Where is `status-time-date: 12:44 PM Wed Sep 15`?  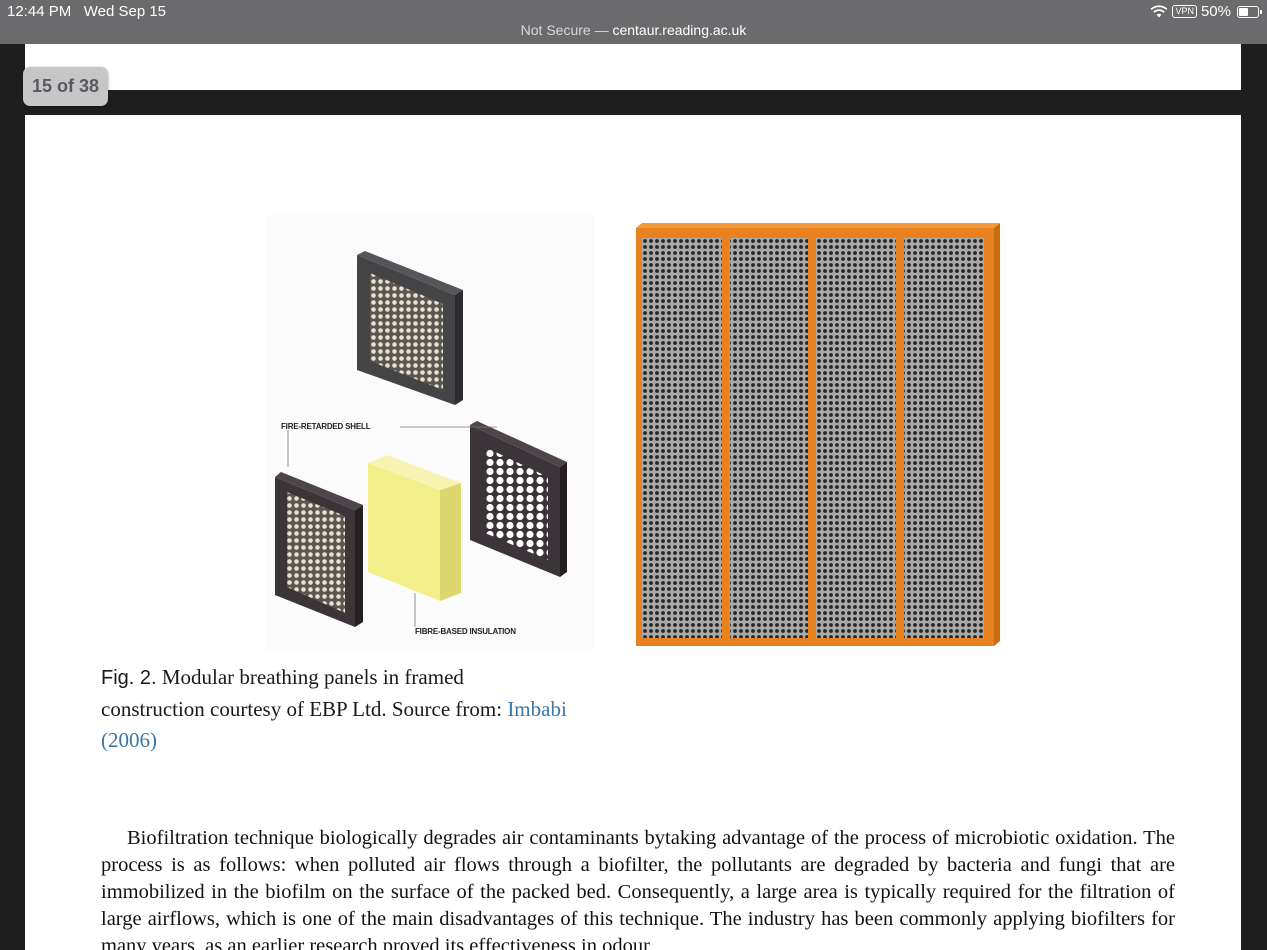
status-time-date: 12:44 PM Wed Sep 15 is located at coordinates (86, 11).